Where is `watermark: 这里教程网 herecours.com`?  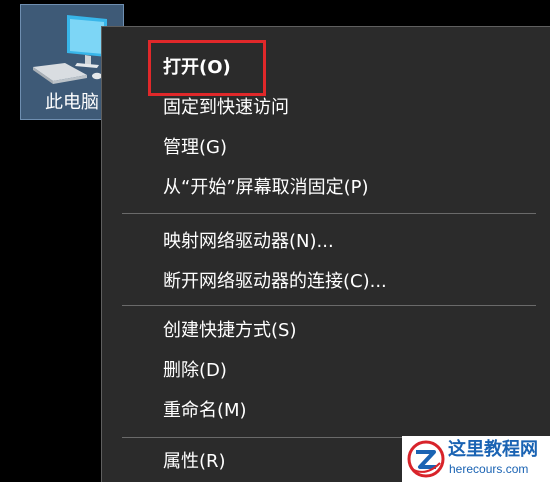
watermark: 这里教程网 herecours.com is located at coordinates (476, 459).